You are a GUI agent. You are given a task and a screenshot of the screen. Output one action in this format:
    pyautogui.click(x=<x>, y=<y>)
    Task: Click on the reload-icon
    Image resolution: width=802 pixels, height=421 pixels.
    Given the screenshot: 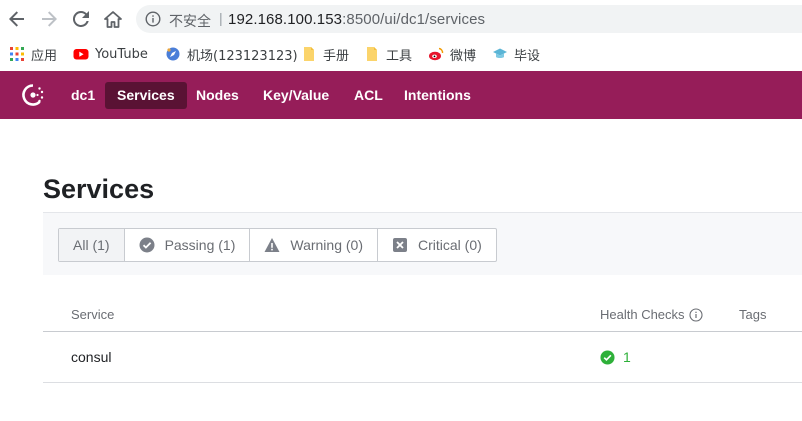 What is the action you would take?
    pyautogui.click(x=81, y=19)
    